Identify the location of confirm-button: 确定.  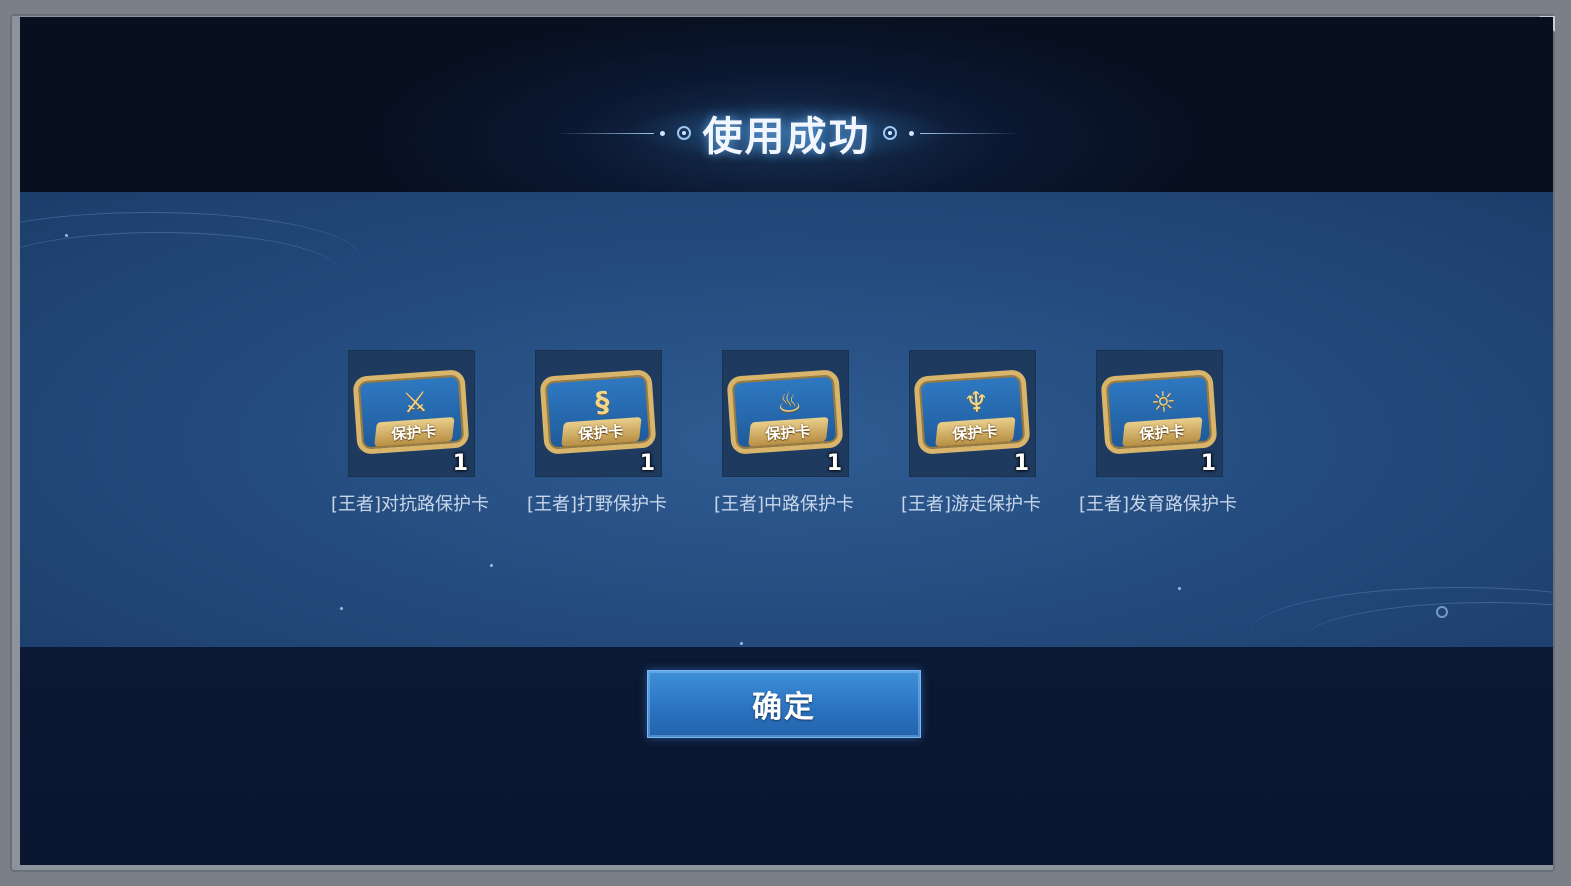
(784, 704).